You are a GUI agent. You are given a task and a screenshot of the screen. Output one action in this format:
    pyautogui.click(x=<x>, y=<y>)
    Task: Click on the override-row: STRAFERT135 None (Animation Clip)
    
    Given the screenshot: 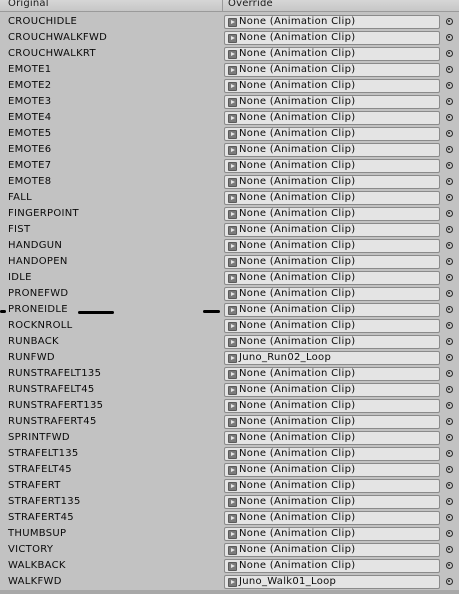 What is the action you would take?
    pyautogui.click(x=229, y=502)
    